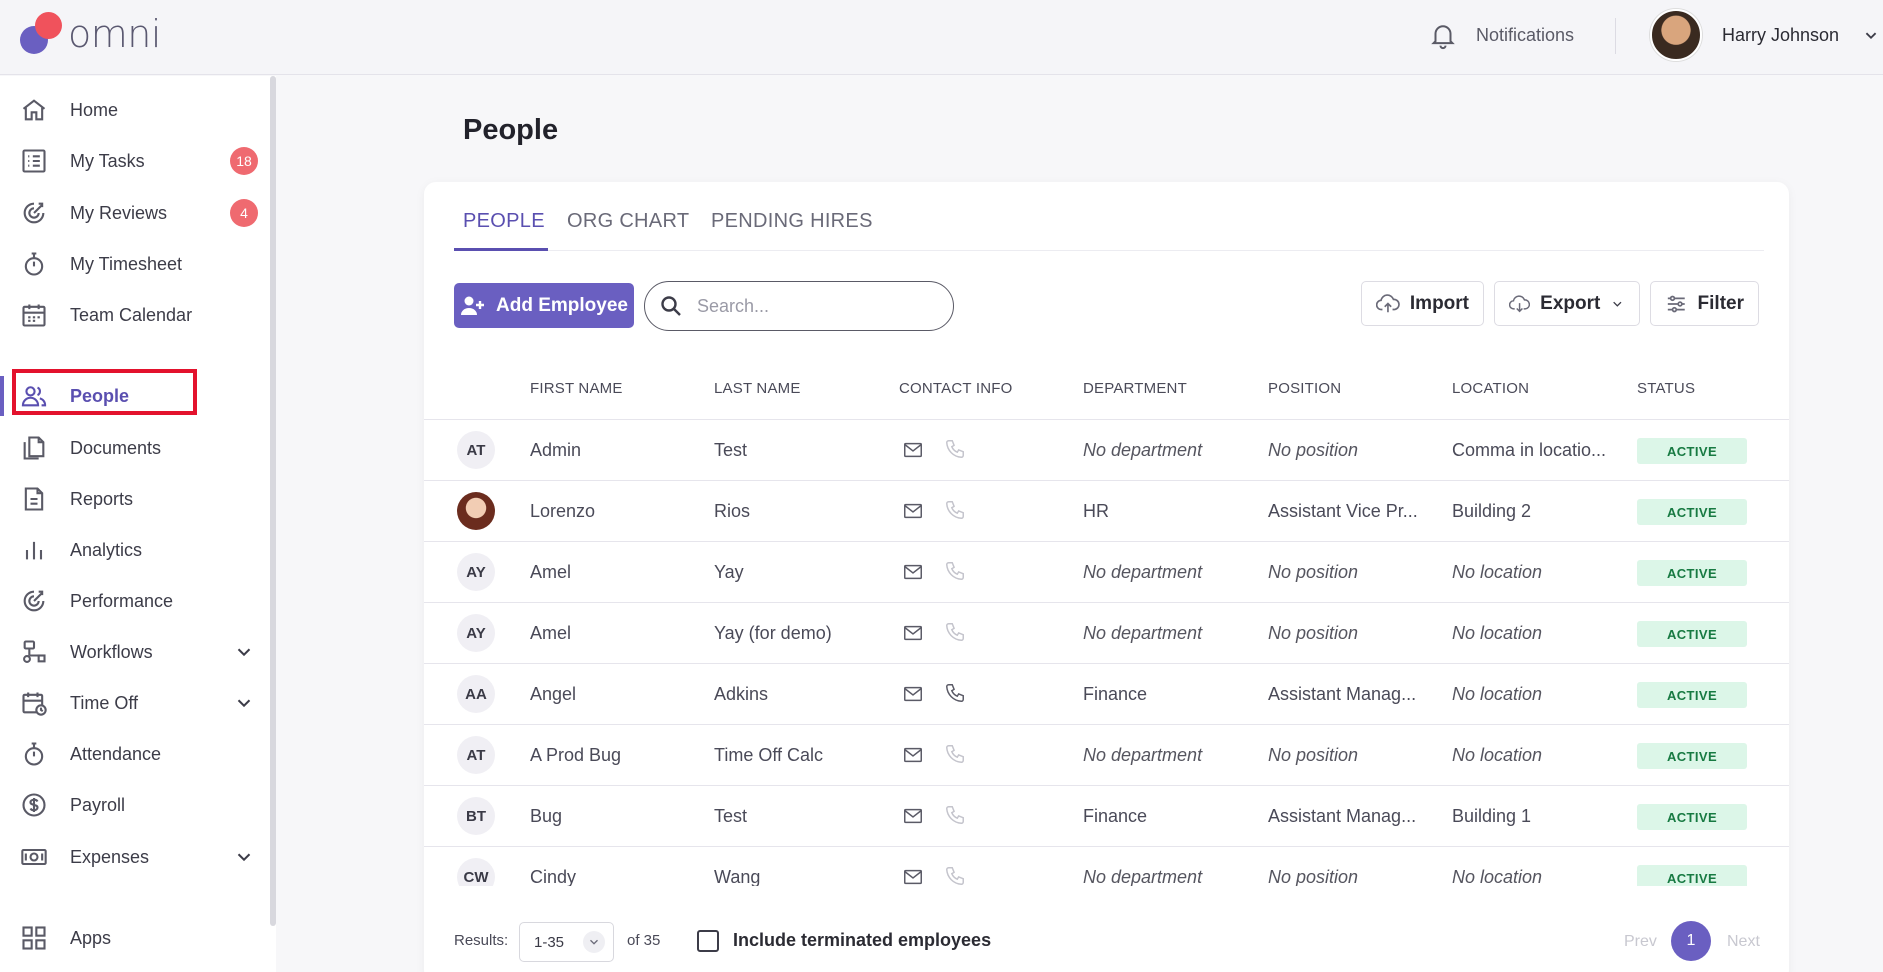  Describe the element at coordinates (501, 249) in the screenshot. I see `active-tab-indicator` at that location.